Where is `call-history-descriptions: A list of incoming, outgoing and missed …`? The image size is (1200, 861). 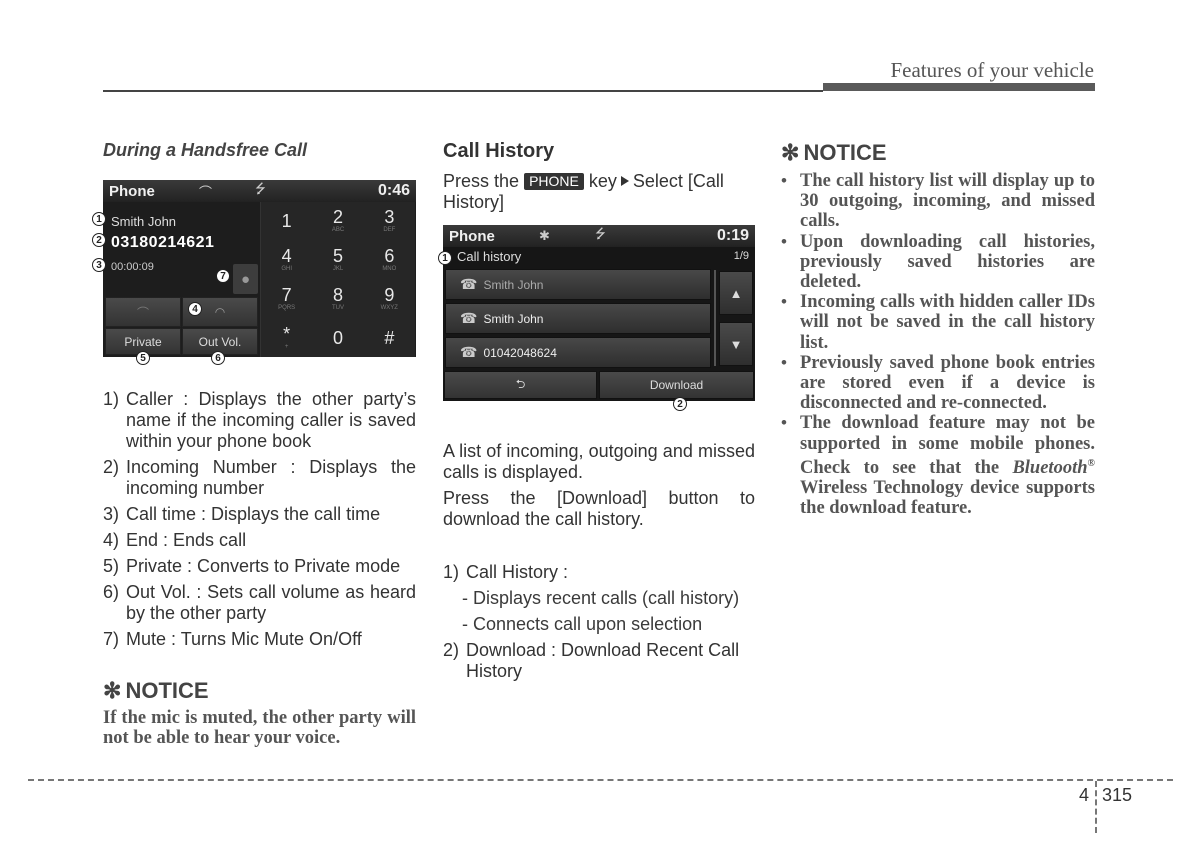
call-history-descriptions: A list of incoming, outgoing and missed … is located at coordinates (599, 564).